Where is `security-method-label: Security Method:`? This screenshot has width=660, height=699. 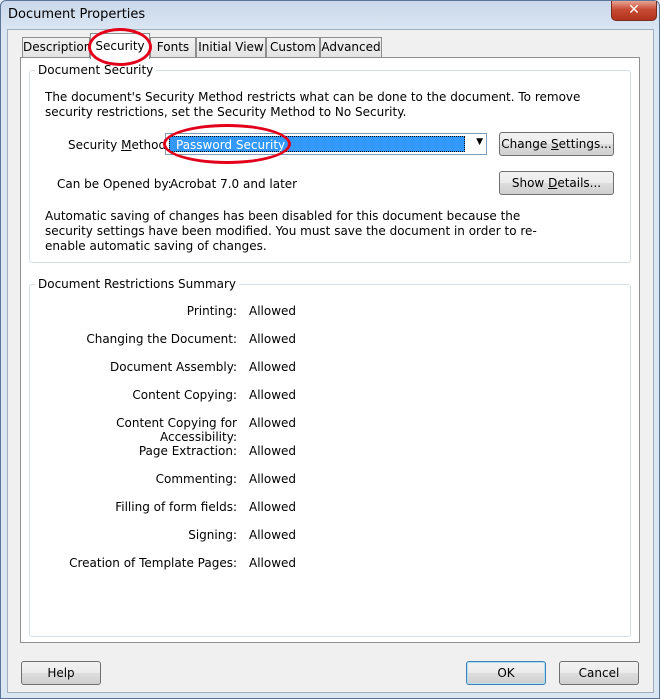
security-method-label: Security Method: is located at coordinates (119, 145).